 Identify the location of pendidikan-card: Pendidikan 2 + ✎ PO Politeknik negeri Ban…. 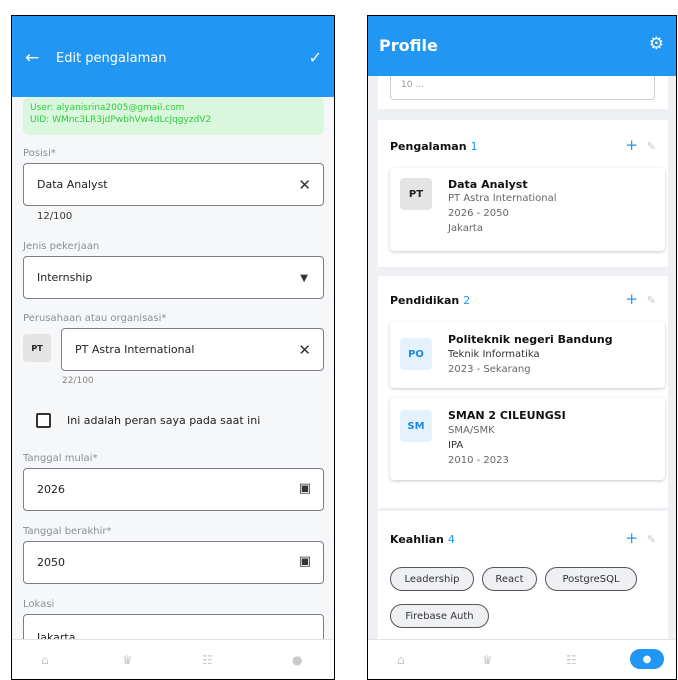
(523, 392).